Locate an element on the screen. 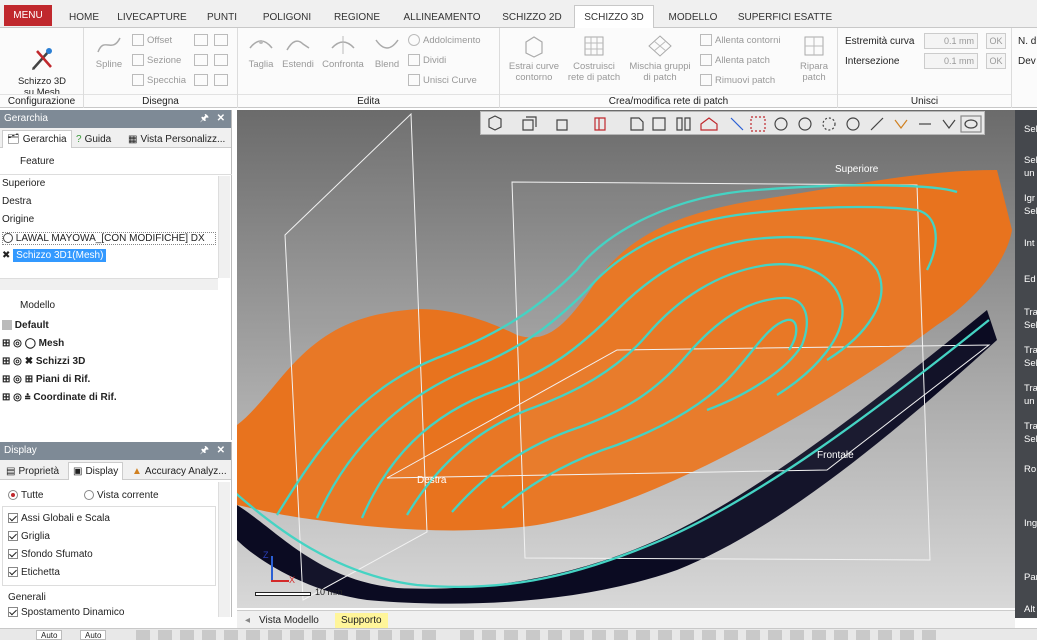 This screenshot has width=1037, height=640. estrai-curve-button: Estrai curve contorno is located at coordinates (534, 58).